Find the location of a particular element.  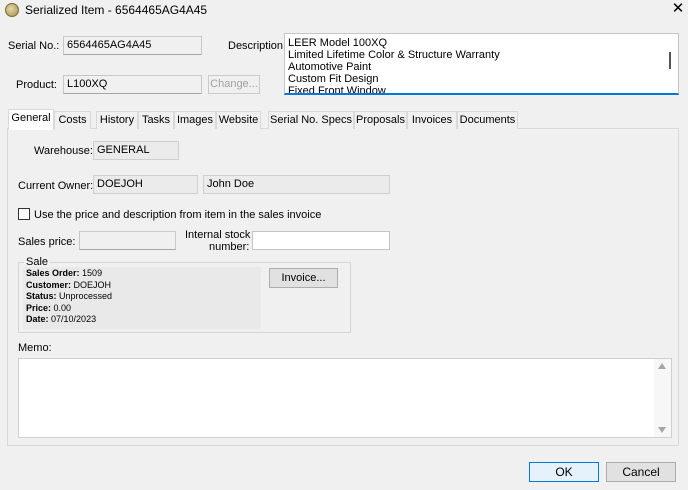

date-value: 07/10/2023 is located at coordinates (74, 319).